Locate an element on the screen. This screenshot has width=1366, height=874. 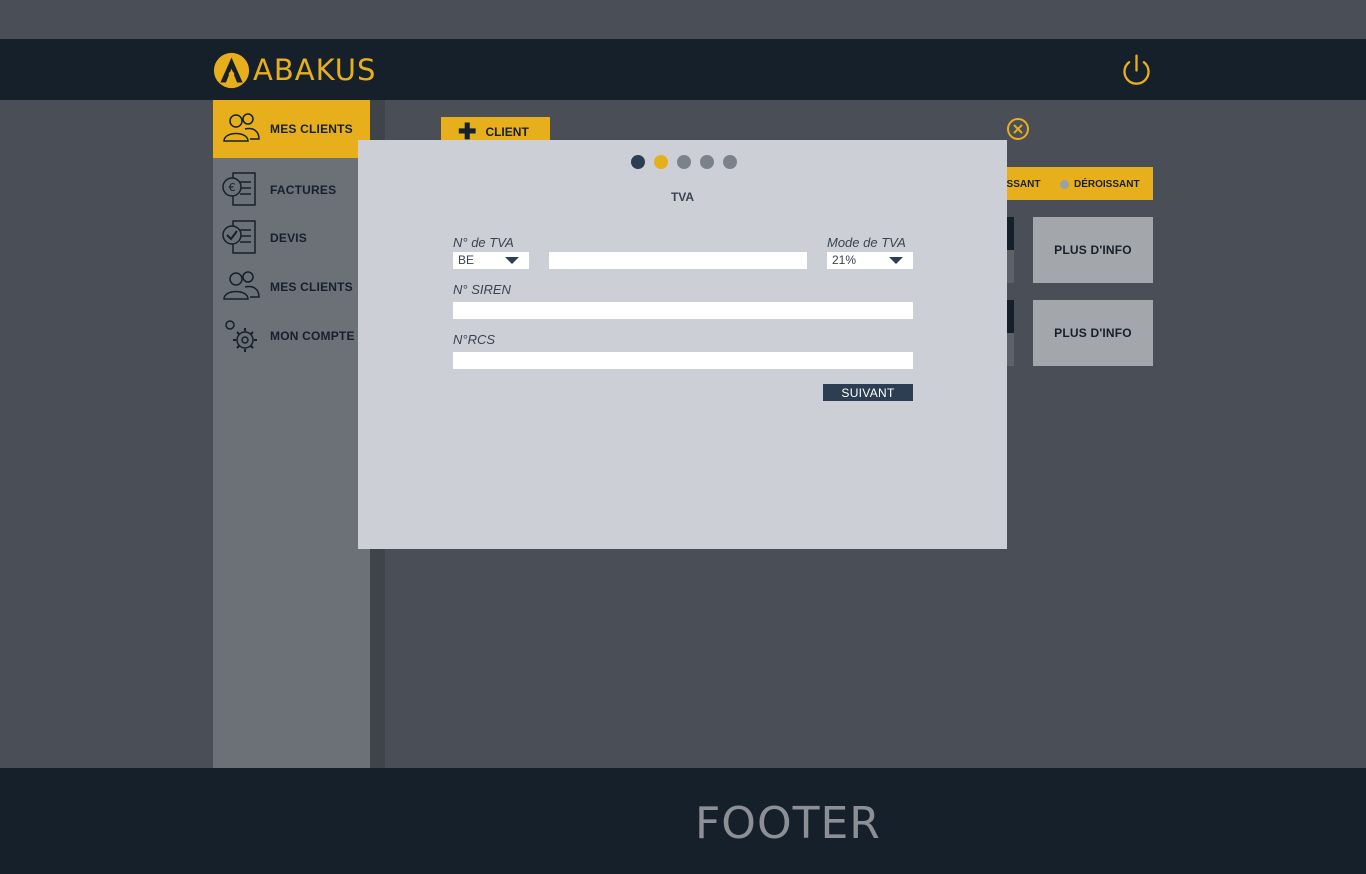
tva-number-label: N° de TVA is located at coordinates (483, 242).